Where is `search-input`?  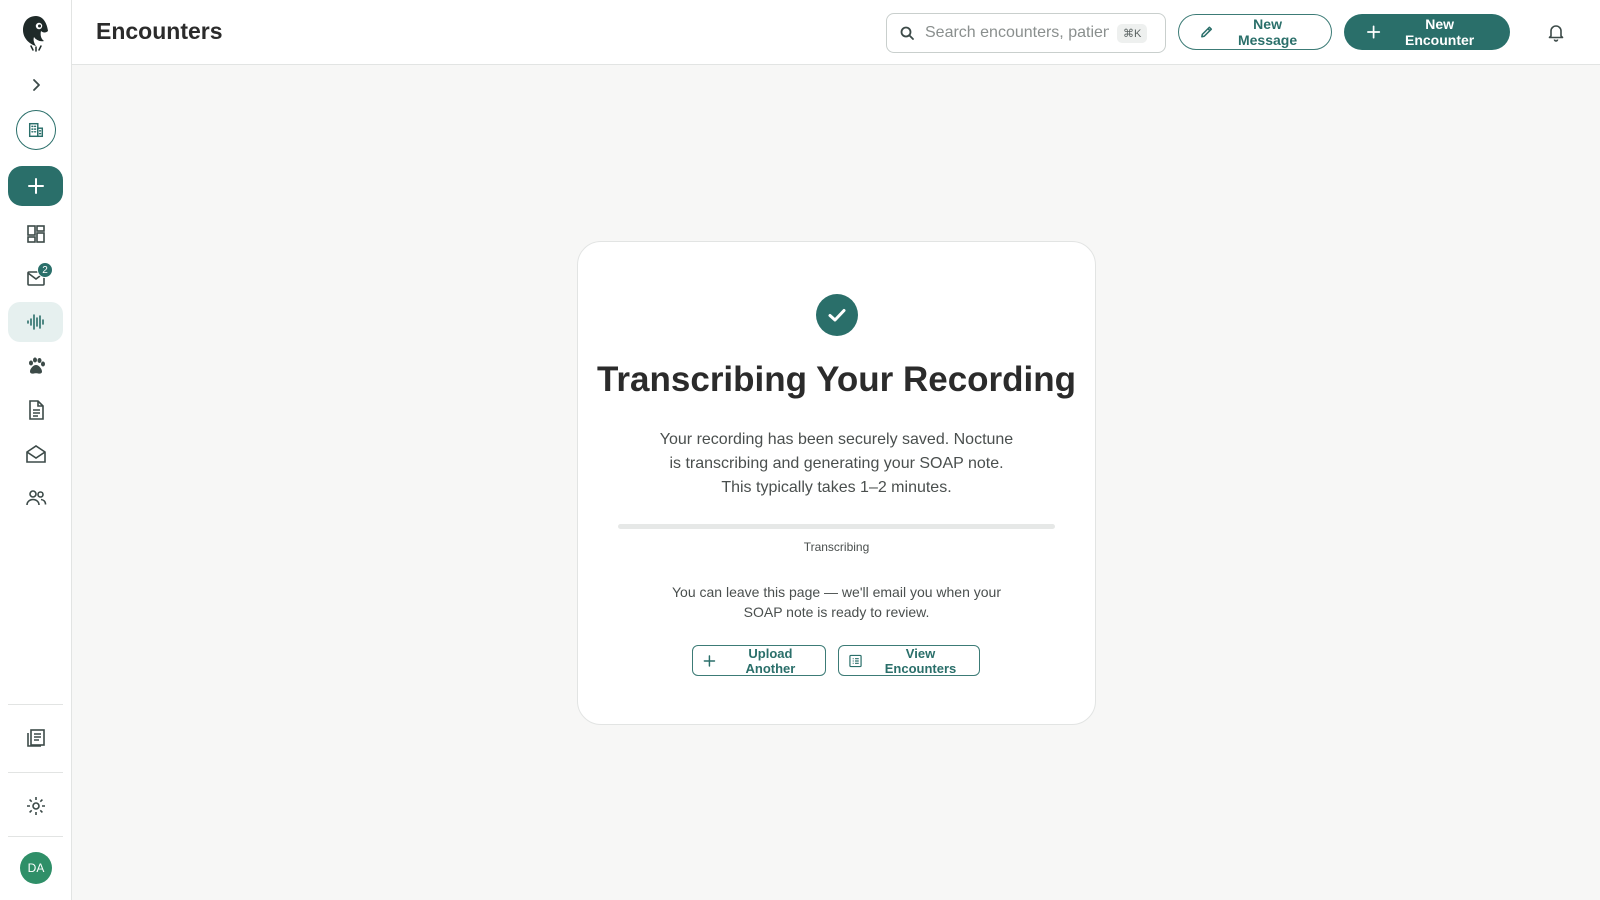 search-input is located at coordinates (1017, 33).